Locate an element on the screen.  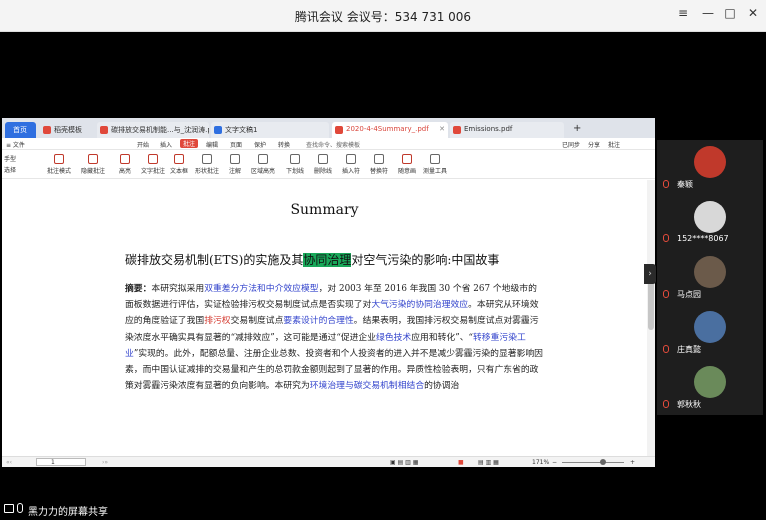
tab-carbon-pdf: 碳排放交易机制能...与_沈润涛.pdf is located at coordinates (153, 130).